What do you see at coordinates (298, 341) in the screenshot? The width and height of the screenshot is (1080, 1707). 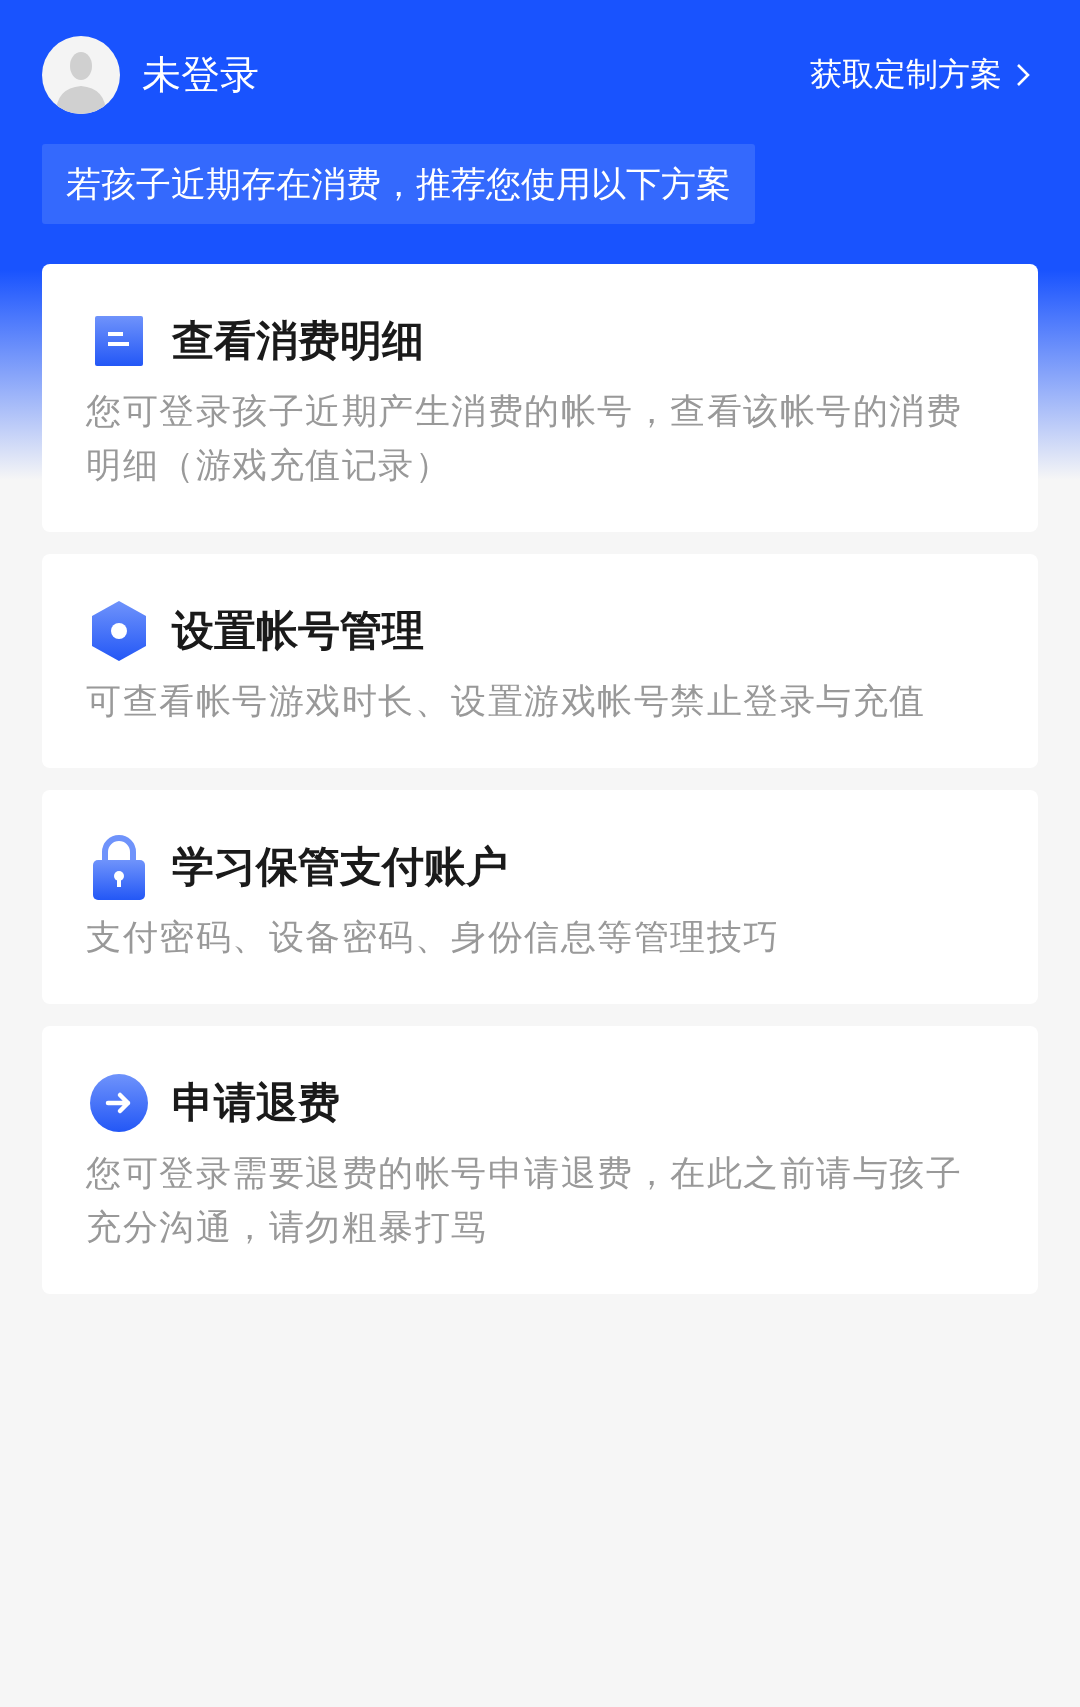 I see `card-title: 查看消费明细` at bounding box center [298, 341].